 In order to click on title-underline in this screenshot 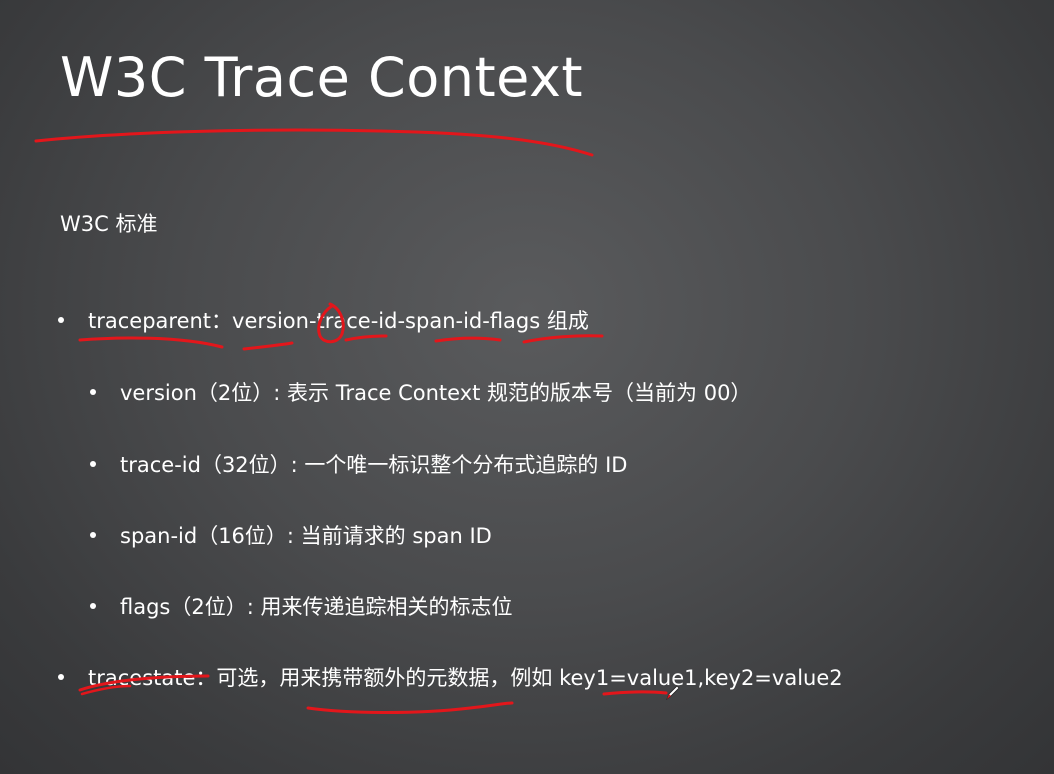, I will do `click(314, 142)`.